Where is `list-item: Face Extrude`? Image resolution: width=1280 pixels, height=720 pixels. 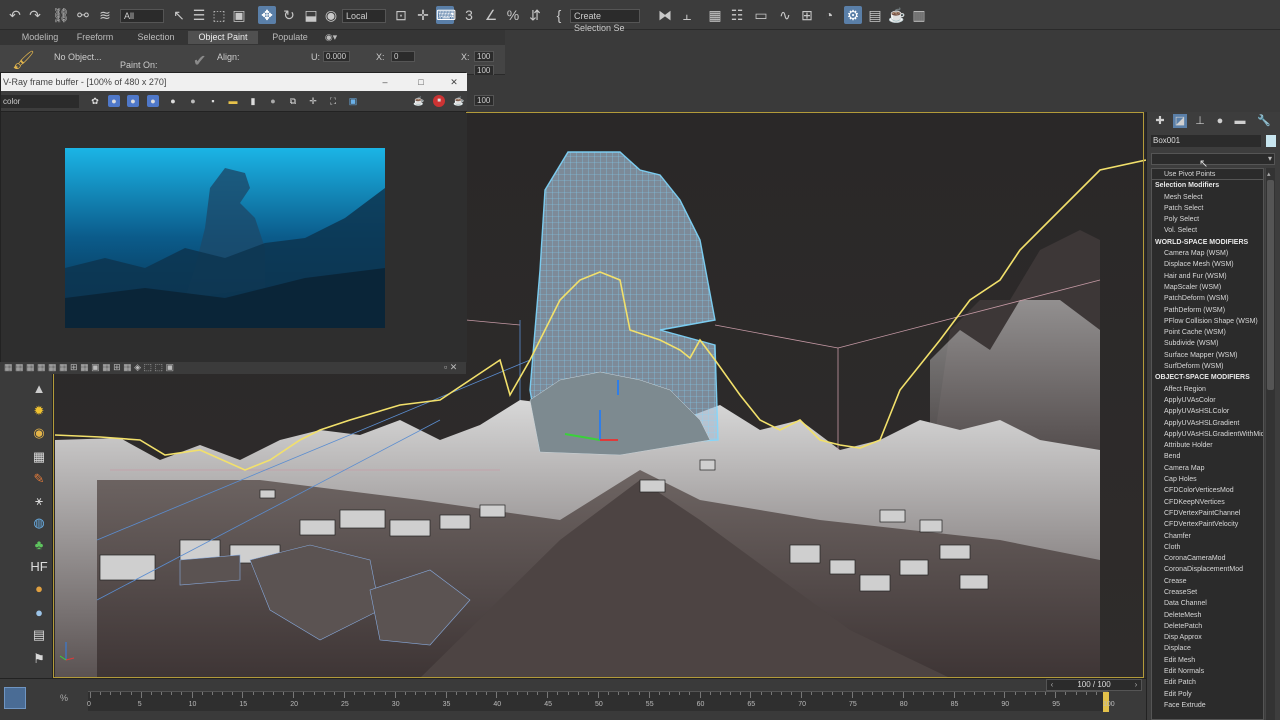 list-item: Face Extrude is located at coordinates (1207, 705).